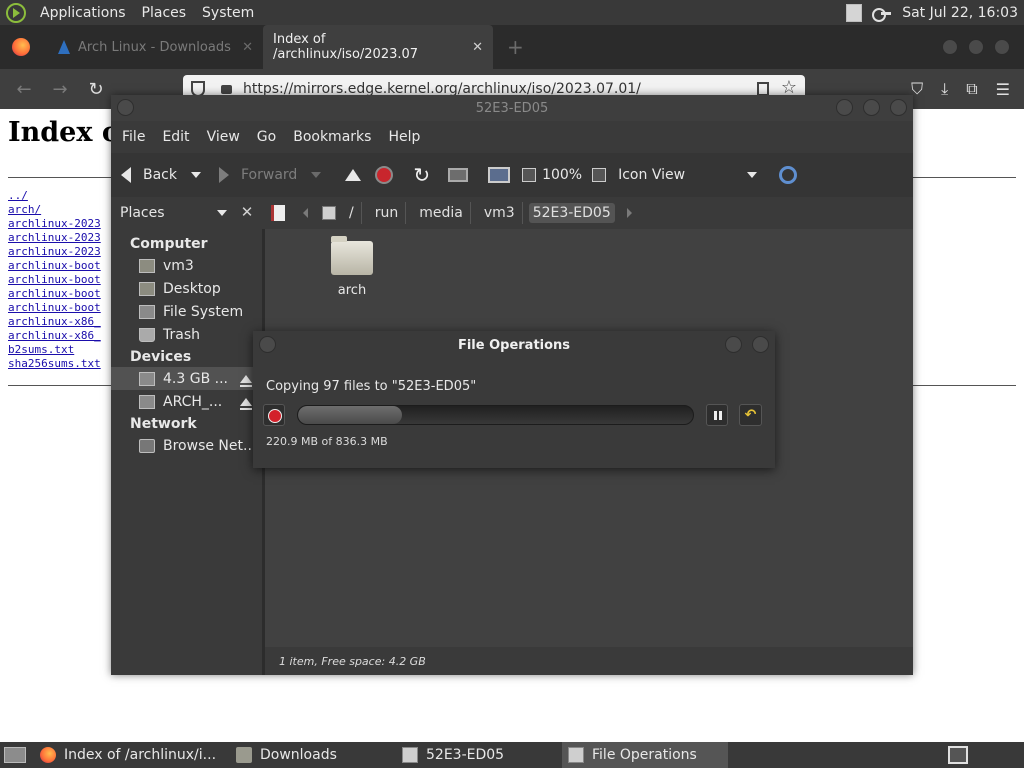 The image size is (1024, 768). I want to click on breadcrumb-vm3: vm3, so click(499, 213).